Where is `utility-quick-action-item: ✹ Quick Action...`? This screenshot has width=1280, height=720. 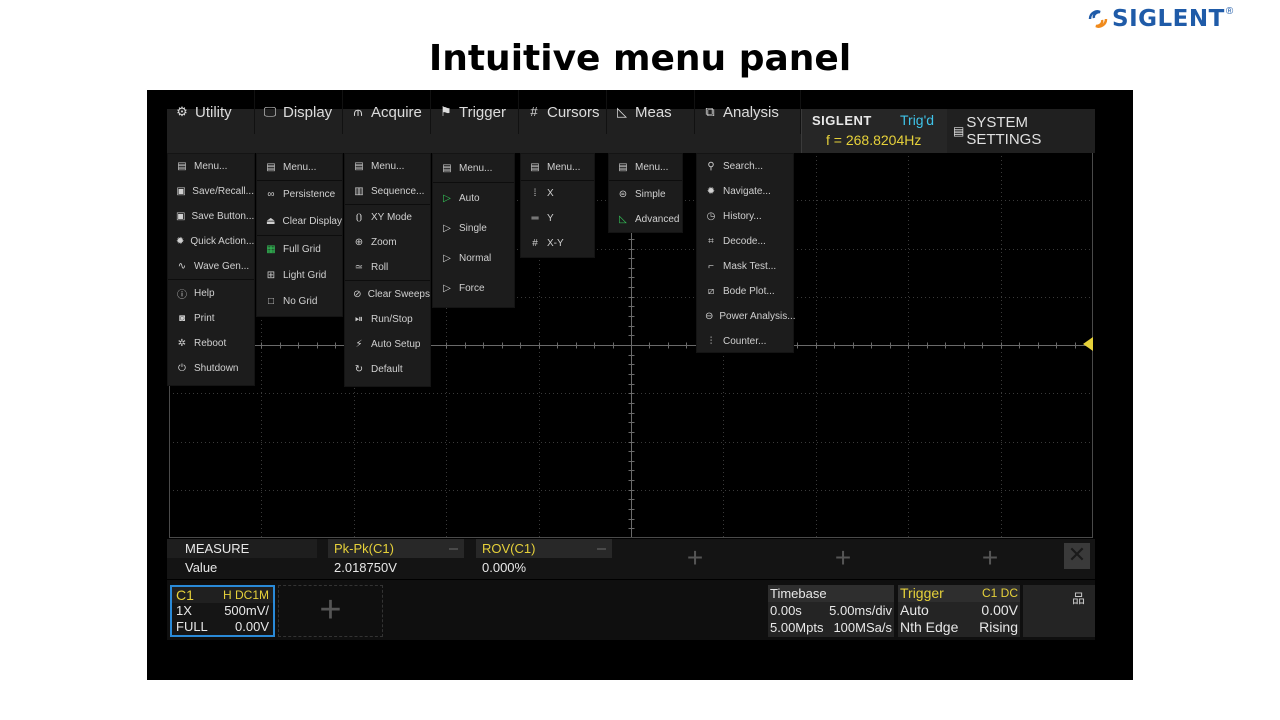 utility-quick-action-item: ✹ Quick Action... is located at coordinates (211, 241).